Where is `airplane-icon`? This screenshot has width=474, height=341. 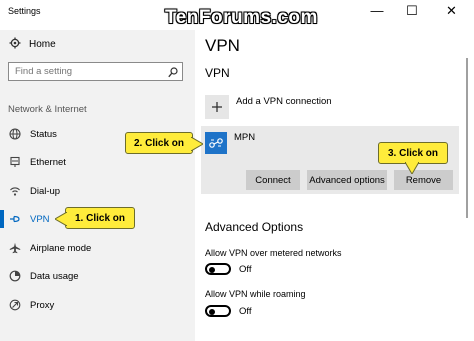
airplane-icon is located at coordinates (15, 248).